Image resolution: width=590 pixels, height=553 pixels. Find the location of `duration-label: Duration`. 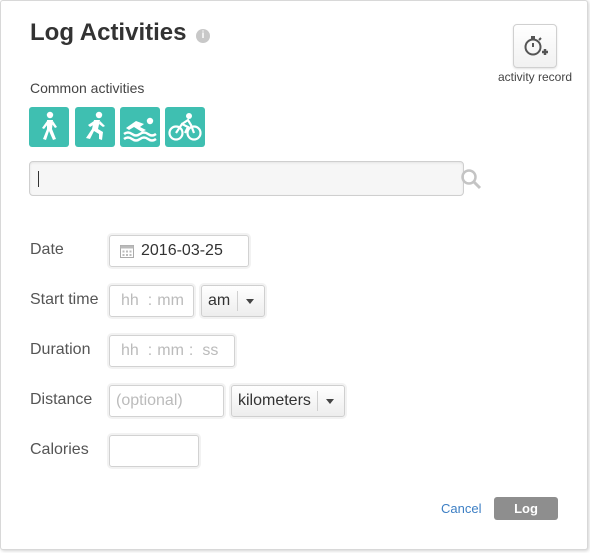

duration-label: Duration is located at coordinates (60, 349).